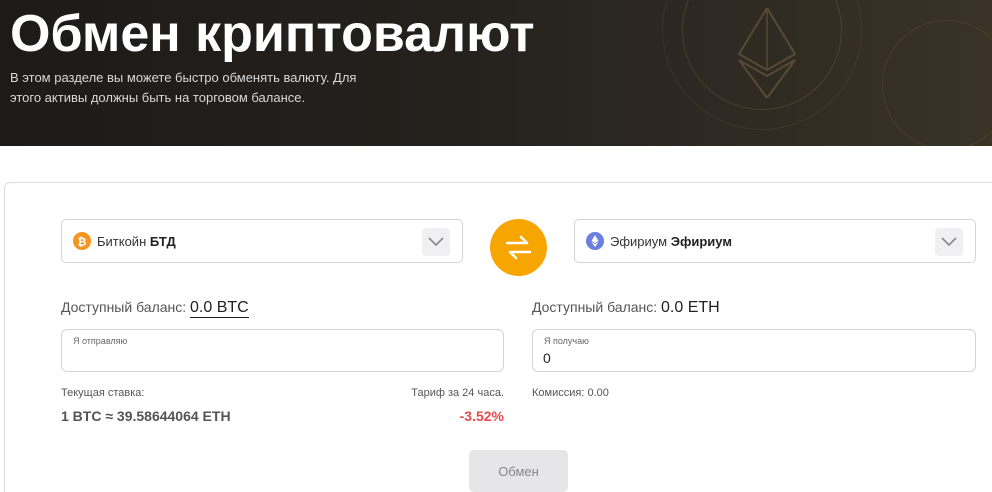 The width and height of the screenshot is (992, 492). What do you see at coordinates (937, 83) in the screenshot?
I see `decorative-circle` at bounding box center [937, 83].